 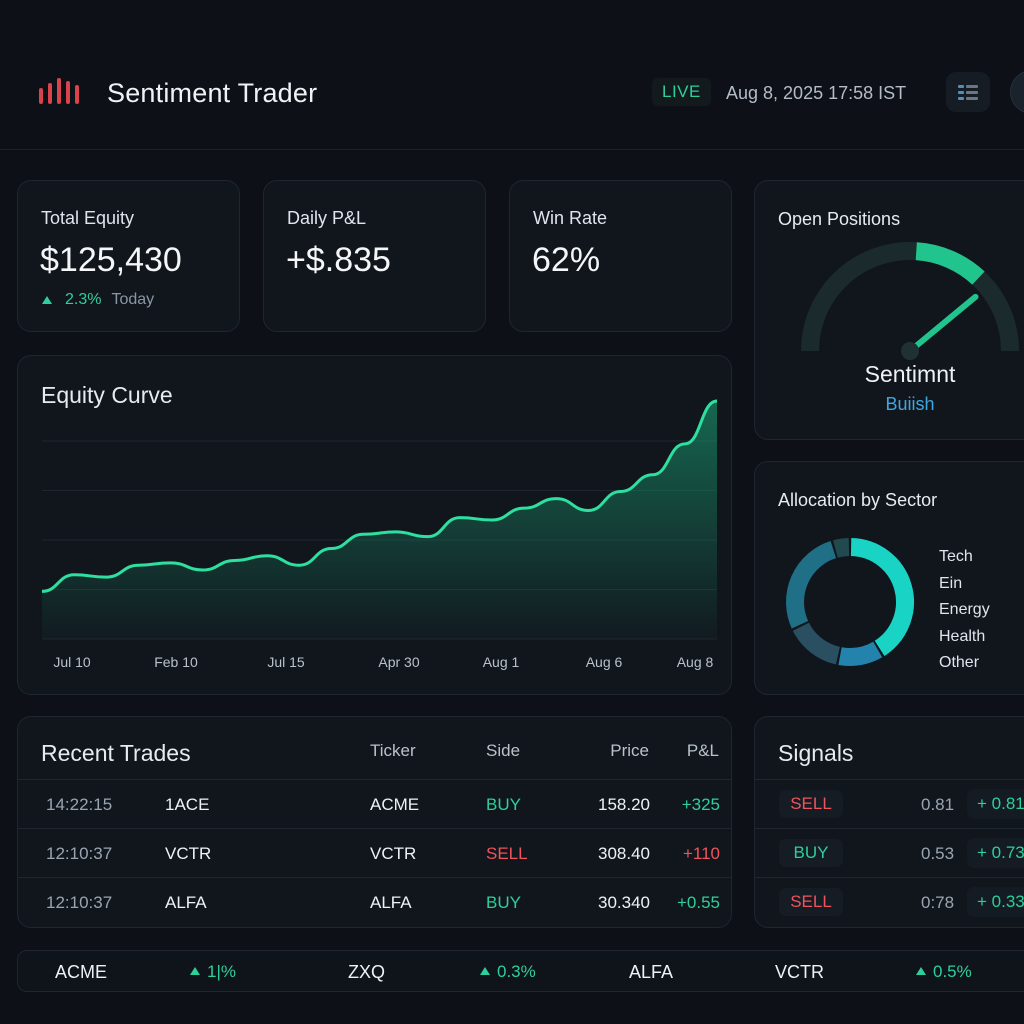 I want to click on donut-slice-ein, so click(x=811, y=585).